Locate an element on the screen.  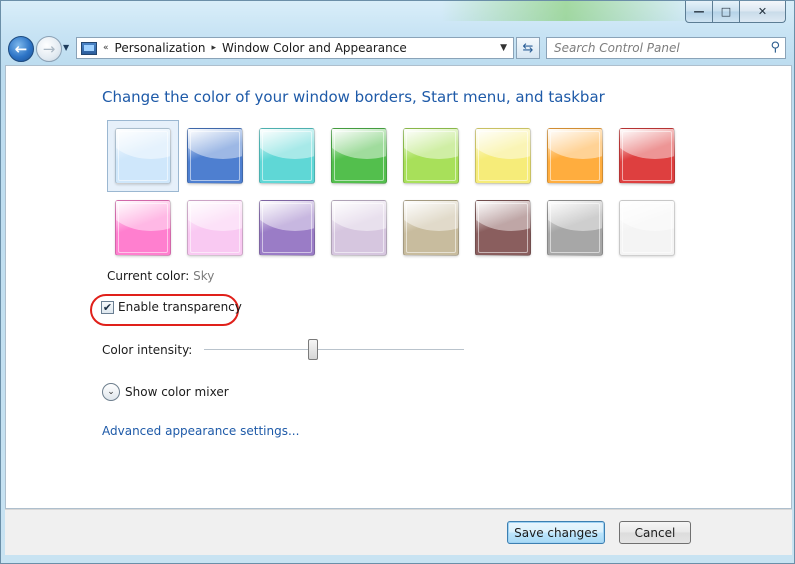
forward-button: → is located at coordinates (49, 49).